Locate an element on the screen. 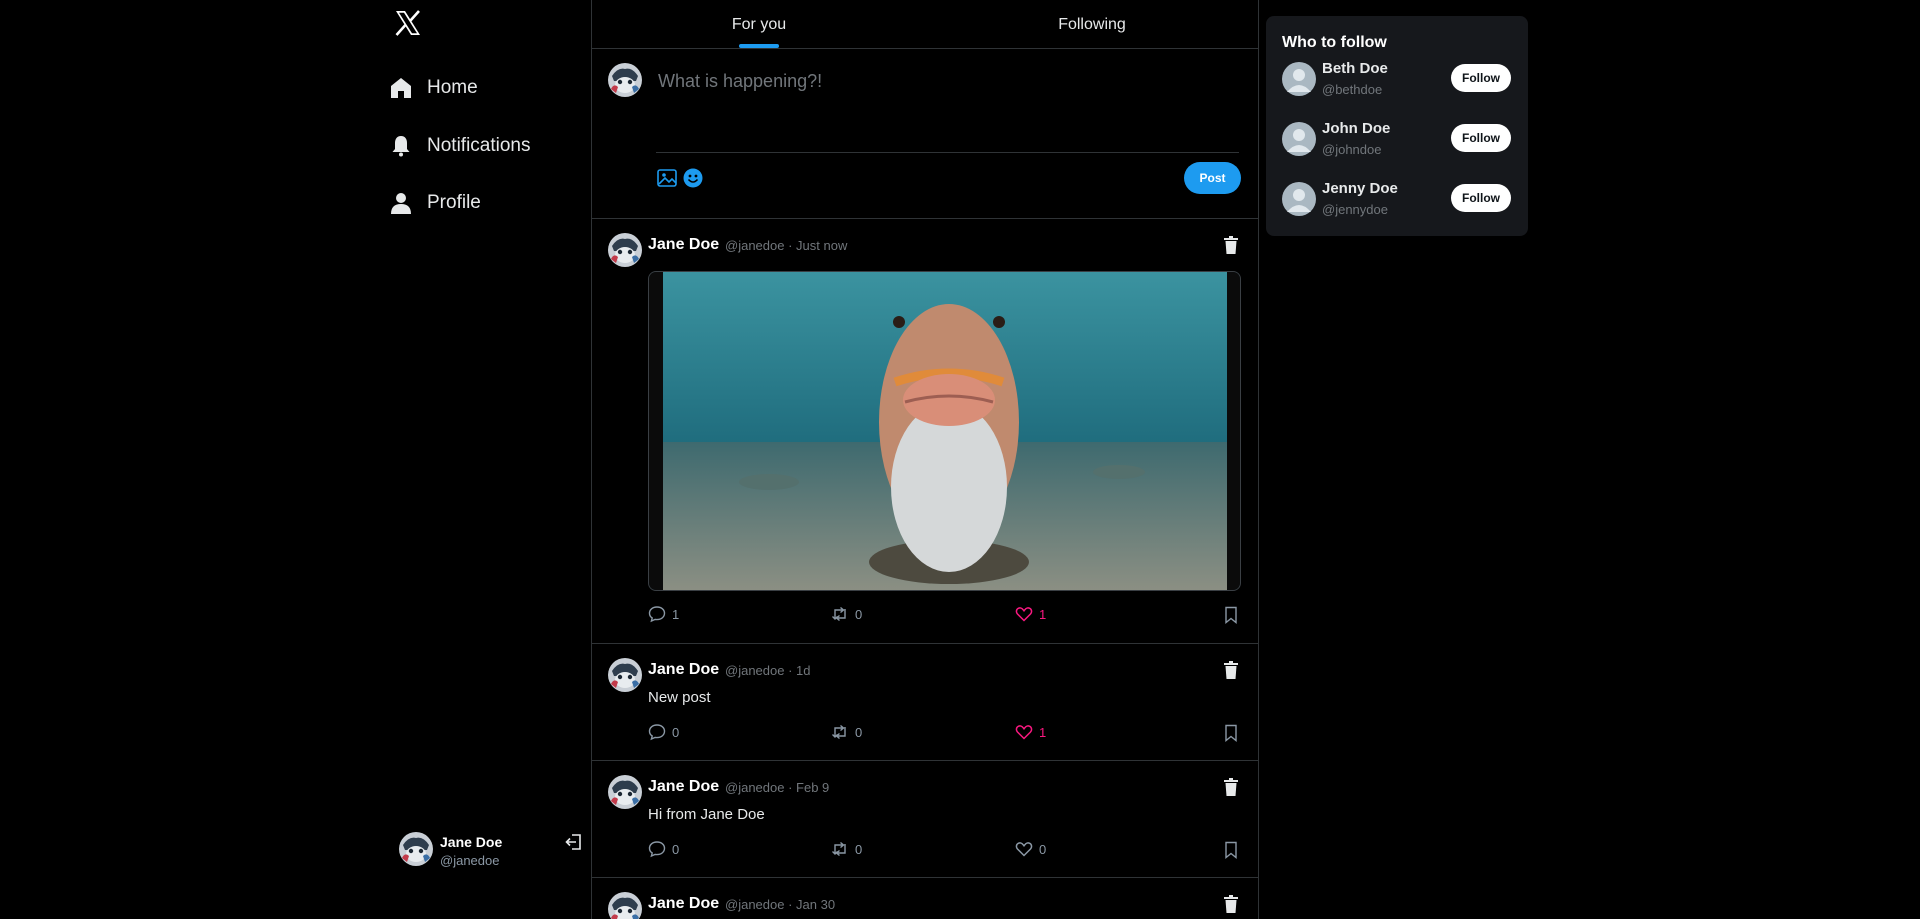 This screenshot has width=1920, height=919. post-media is located at coordinates (944, 431).